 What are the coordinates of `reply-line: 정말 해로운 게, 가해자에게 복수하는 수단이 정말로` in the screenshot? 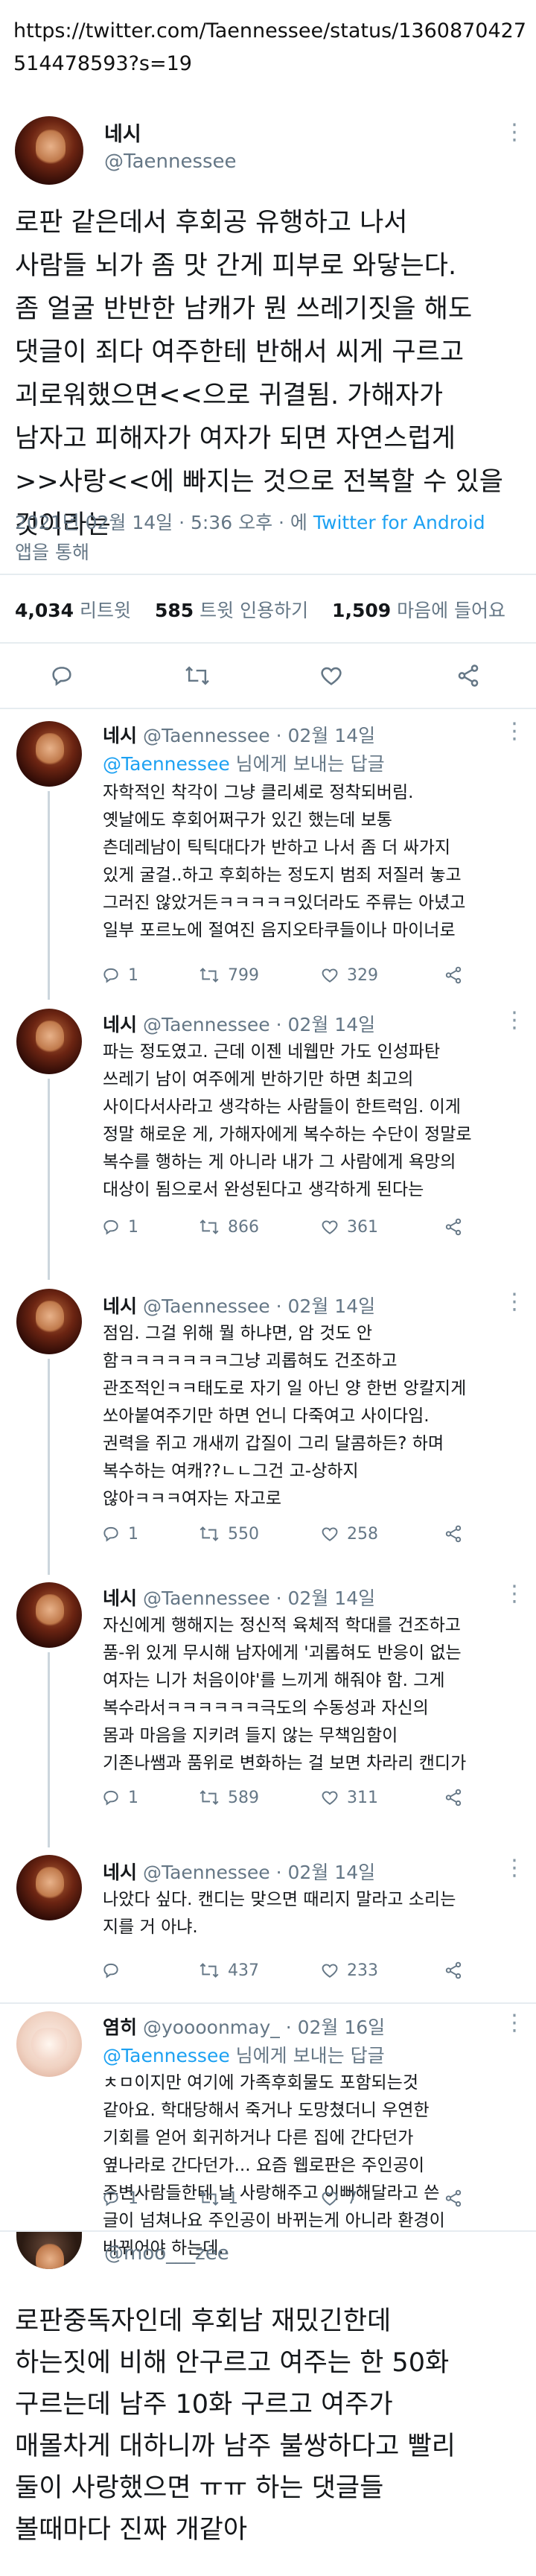 It's located at (287, 1134).